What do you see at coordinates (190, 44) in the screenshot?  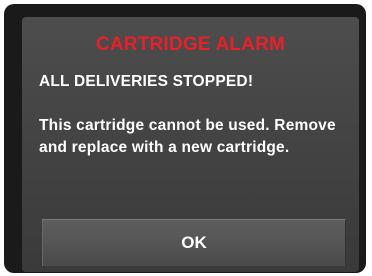 I see `alarm-title: CARTRIDGE ALARM` at bounding box center [190, 44].